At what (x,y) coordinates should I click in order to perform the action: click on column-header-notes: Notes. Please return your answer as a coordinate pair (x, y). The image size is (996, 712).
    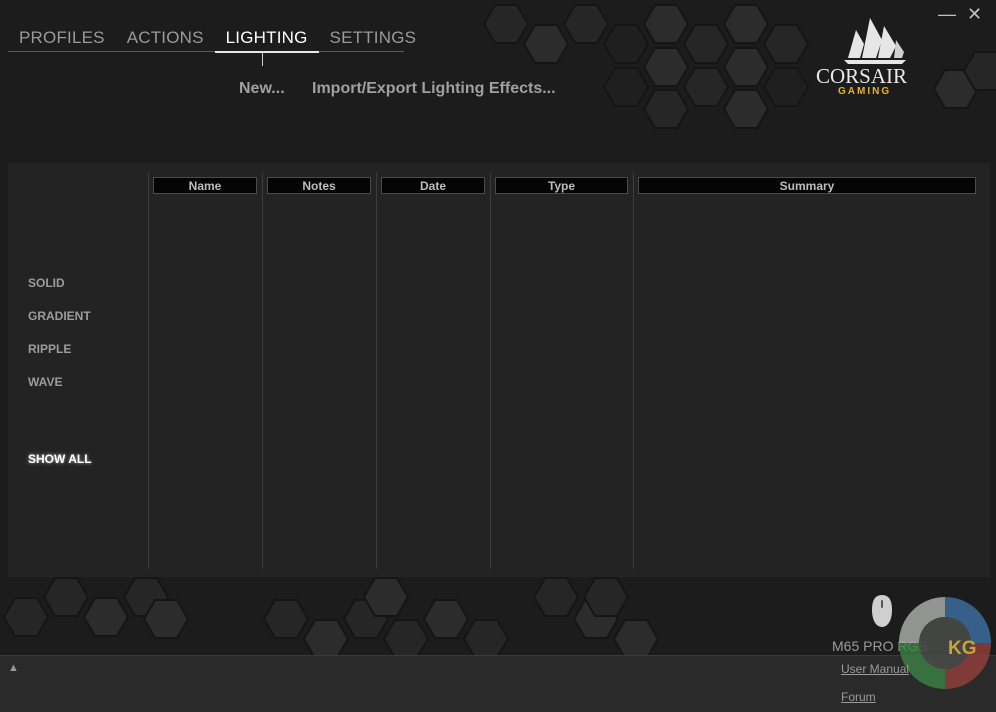
    Looking at the image, I should click on (319, 185).